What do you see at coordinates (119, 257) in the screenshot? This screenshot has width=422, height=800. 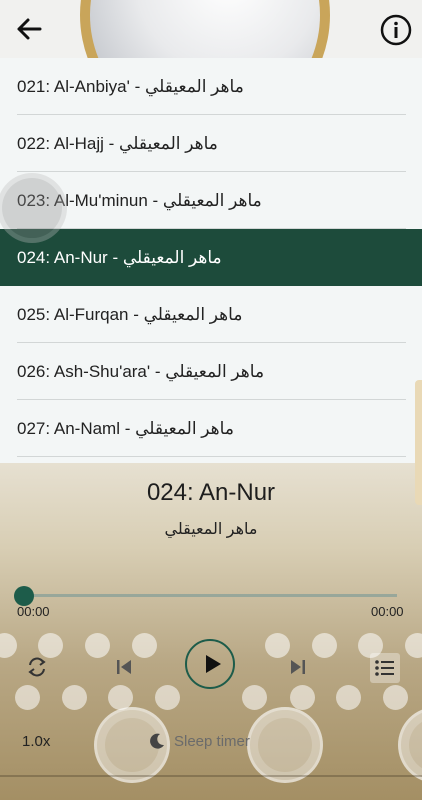 I see `track-label: 024: An-Nur - ماهر المعيقلي` at bounding box center [119, 257].